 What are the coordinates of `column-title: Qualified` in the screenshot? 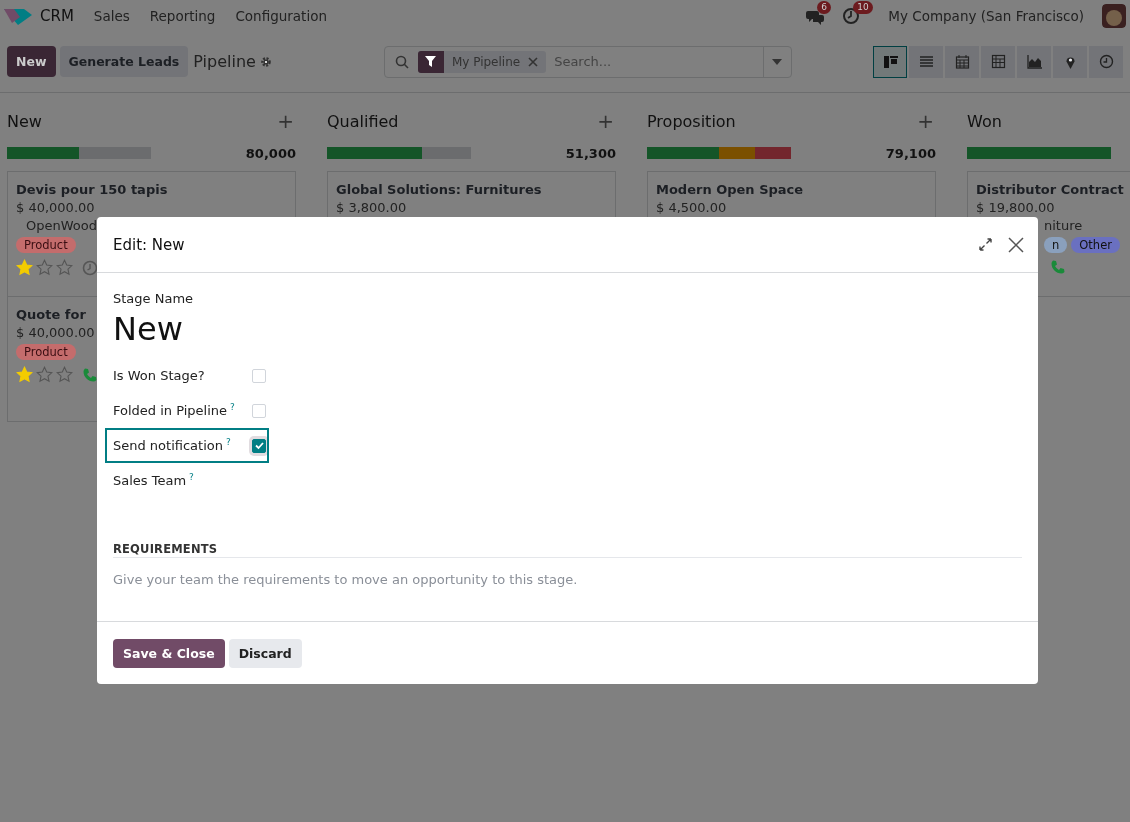 It's located at (363, 121).